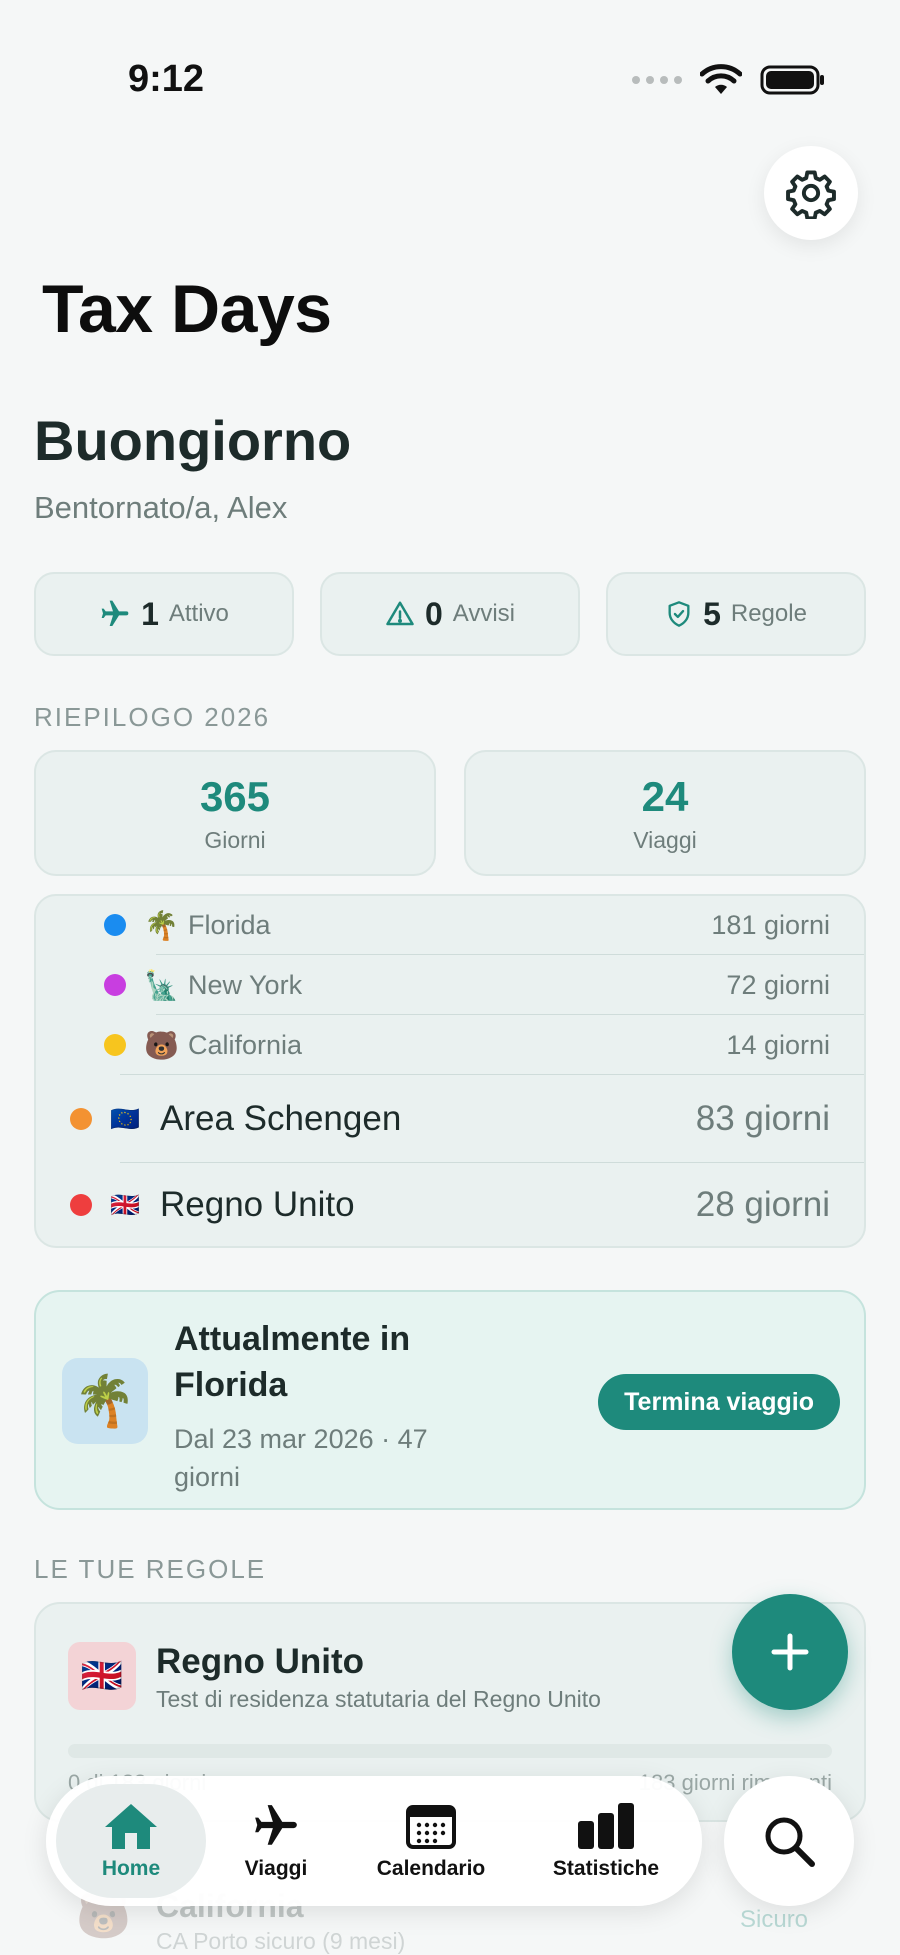  I want to click on chip-label: Attivo, so click(198, 613).